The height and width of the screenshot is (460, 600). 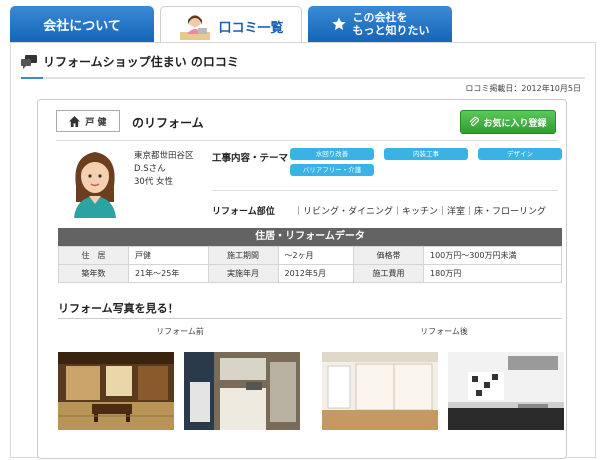 I want to click on tab-company-about: 会社について, so click(x=82, y=24).